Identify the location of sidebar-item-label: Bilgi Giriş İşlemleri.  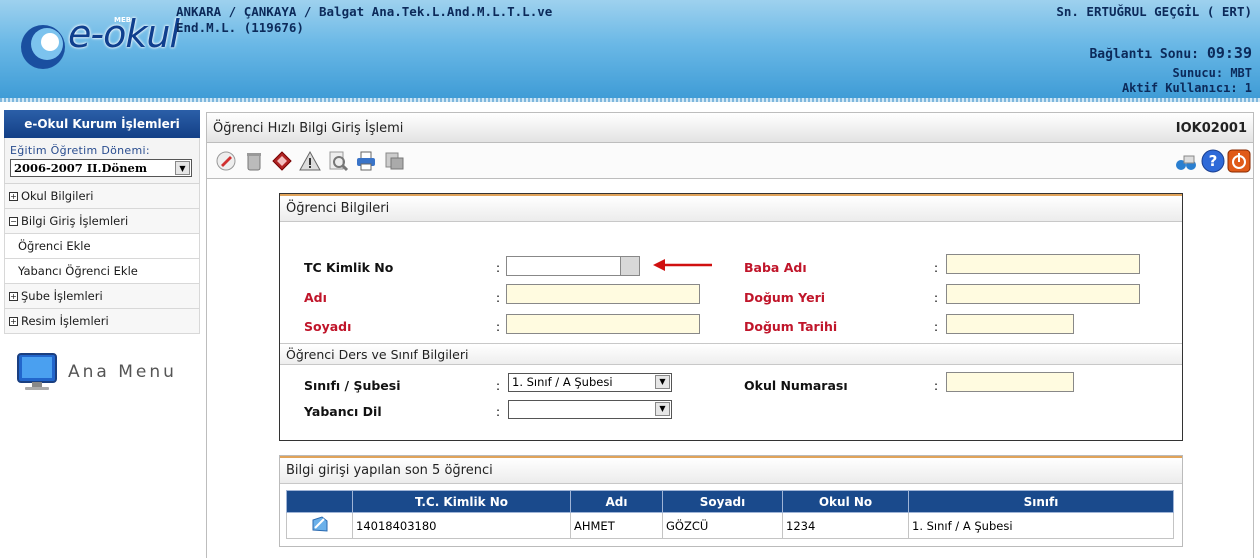
(75, 221).